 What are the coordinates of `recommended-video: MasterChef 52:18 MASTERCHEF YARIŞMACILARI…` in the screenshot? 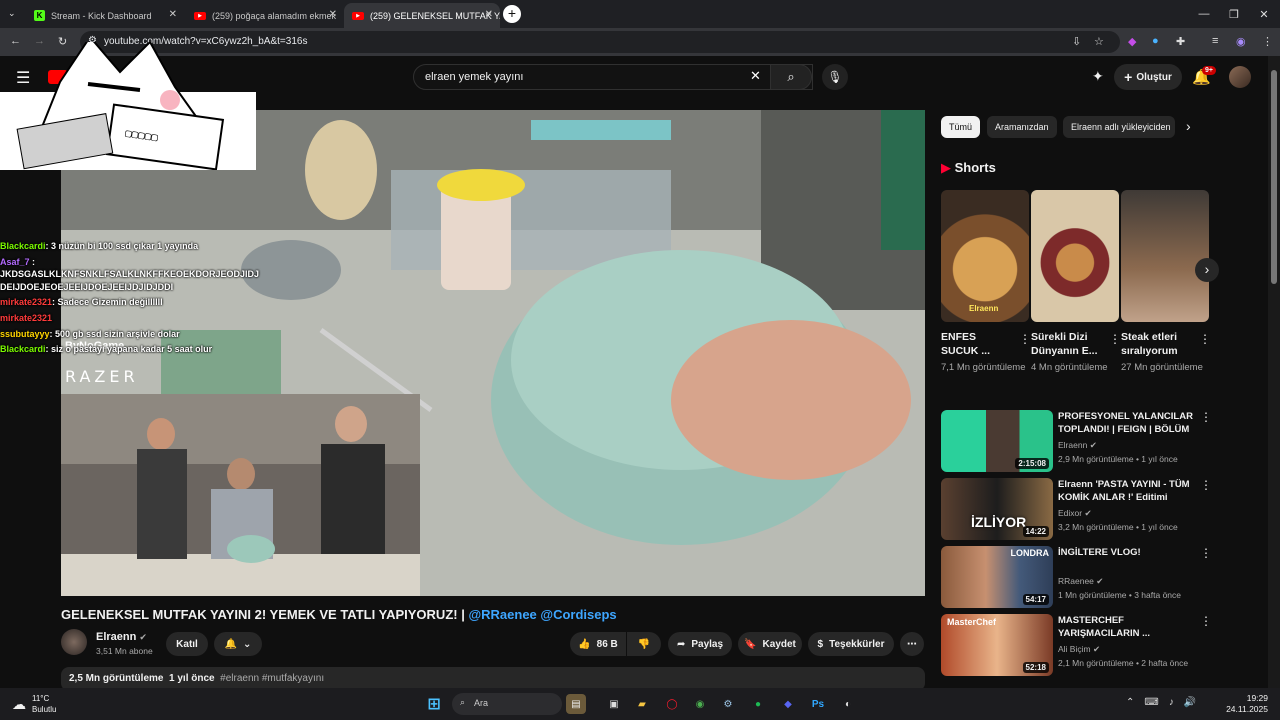 It's located at (1076, 645).